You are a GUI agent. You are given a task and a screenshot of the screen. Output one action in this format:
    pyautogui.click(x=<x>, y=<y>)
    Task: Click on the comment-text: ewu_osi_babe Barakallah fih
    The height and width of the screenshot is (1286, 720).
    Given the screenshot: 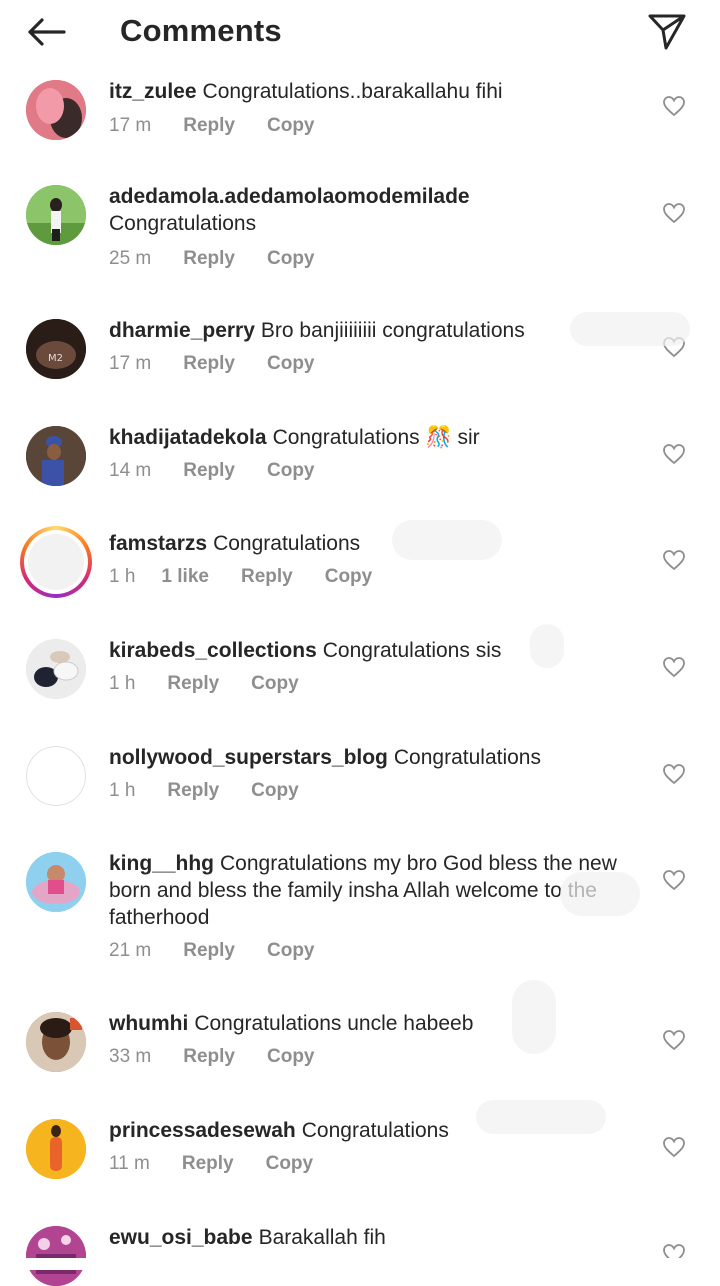 What is the action you would take?
    pyautogui.click(x=374, y=1237)
    